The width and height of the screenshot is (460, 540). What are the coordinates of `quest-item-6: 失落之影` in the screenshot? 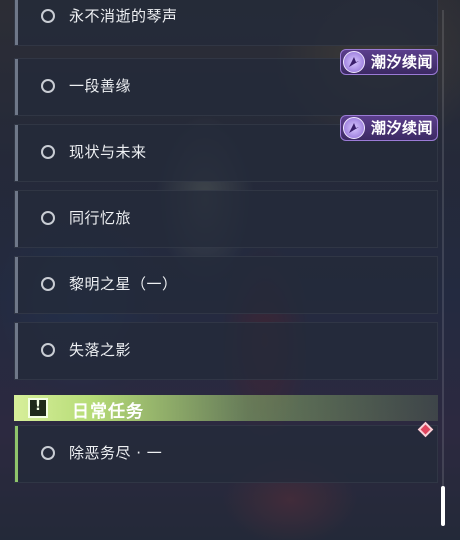 It's located at (226, 351).